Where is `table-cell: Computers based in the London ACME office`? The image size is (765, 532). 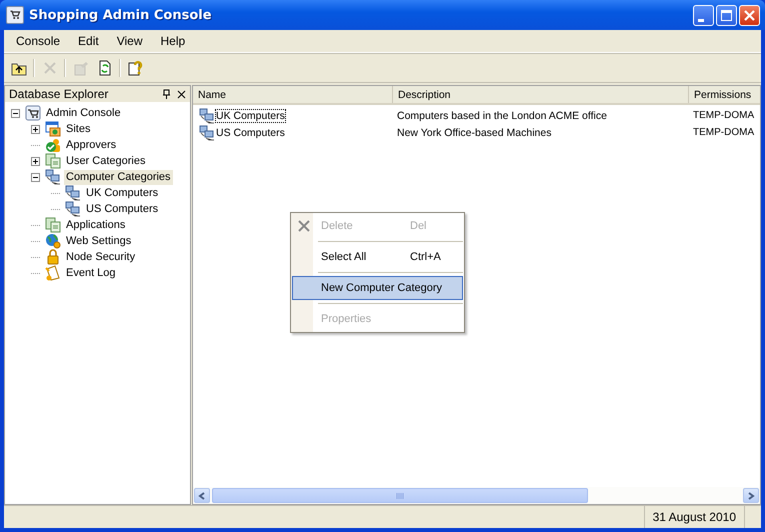 table-cell: Computers based in the London ACME office is located at coordinates (502, 115).